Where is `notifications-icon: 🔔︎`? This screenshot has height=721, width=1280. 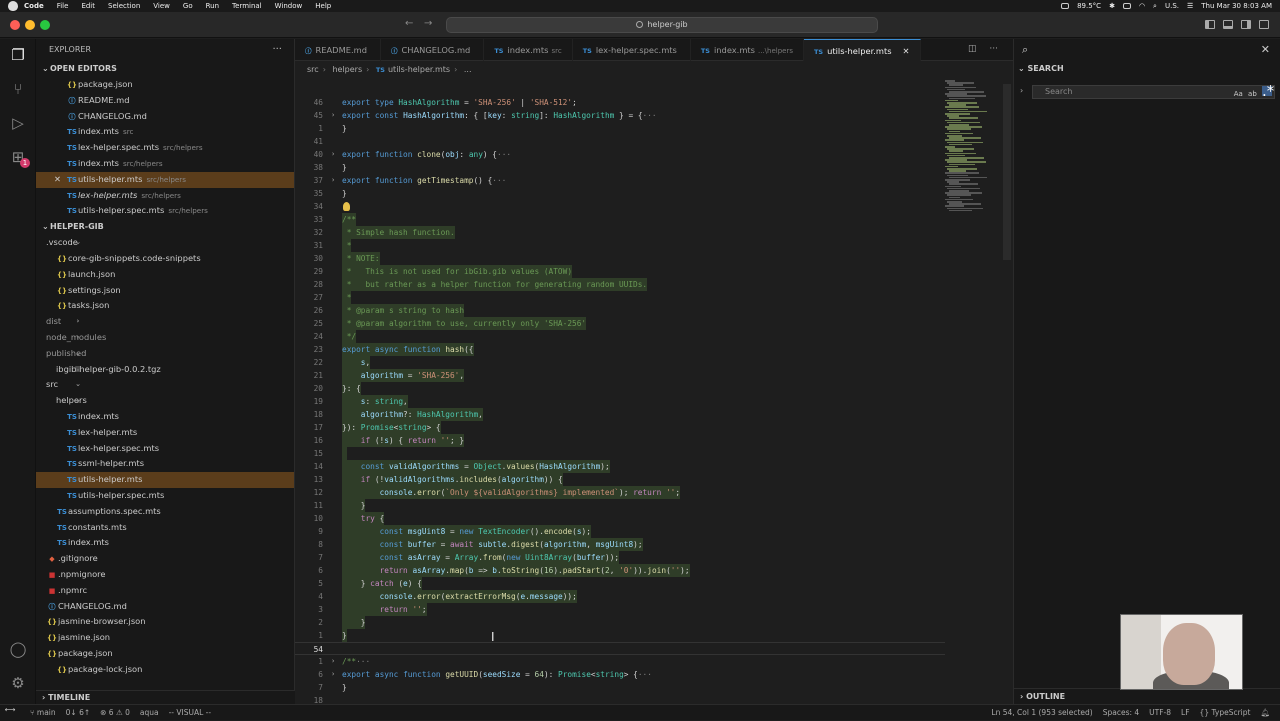
notifications-icon: 🔔︎ is located at coordinates (1265, 712).